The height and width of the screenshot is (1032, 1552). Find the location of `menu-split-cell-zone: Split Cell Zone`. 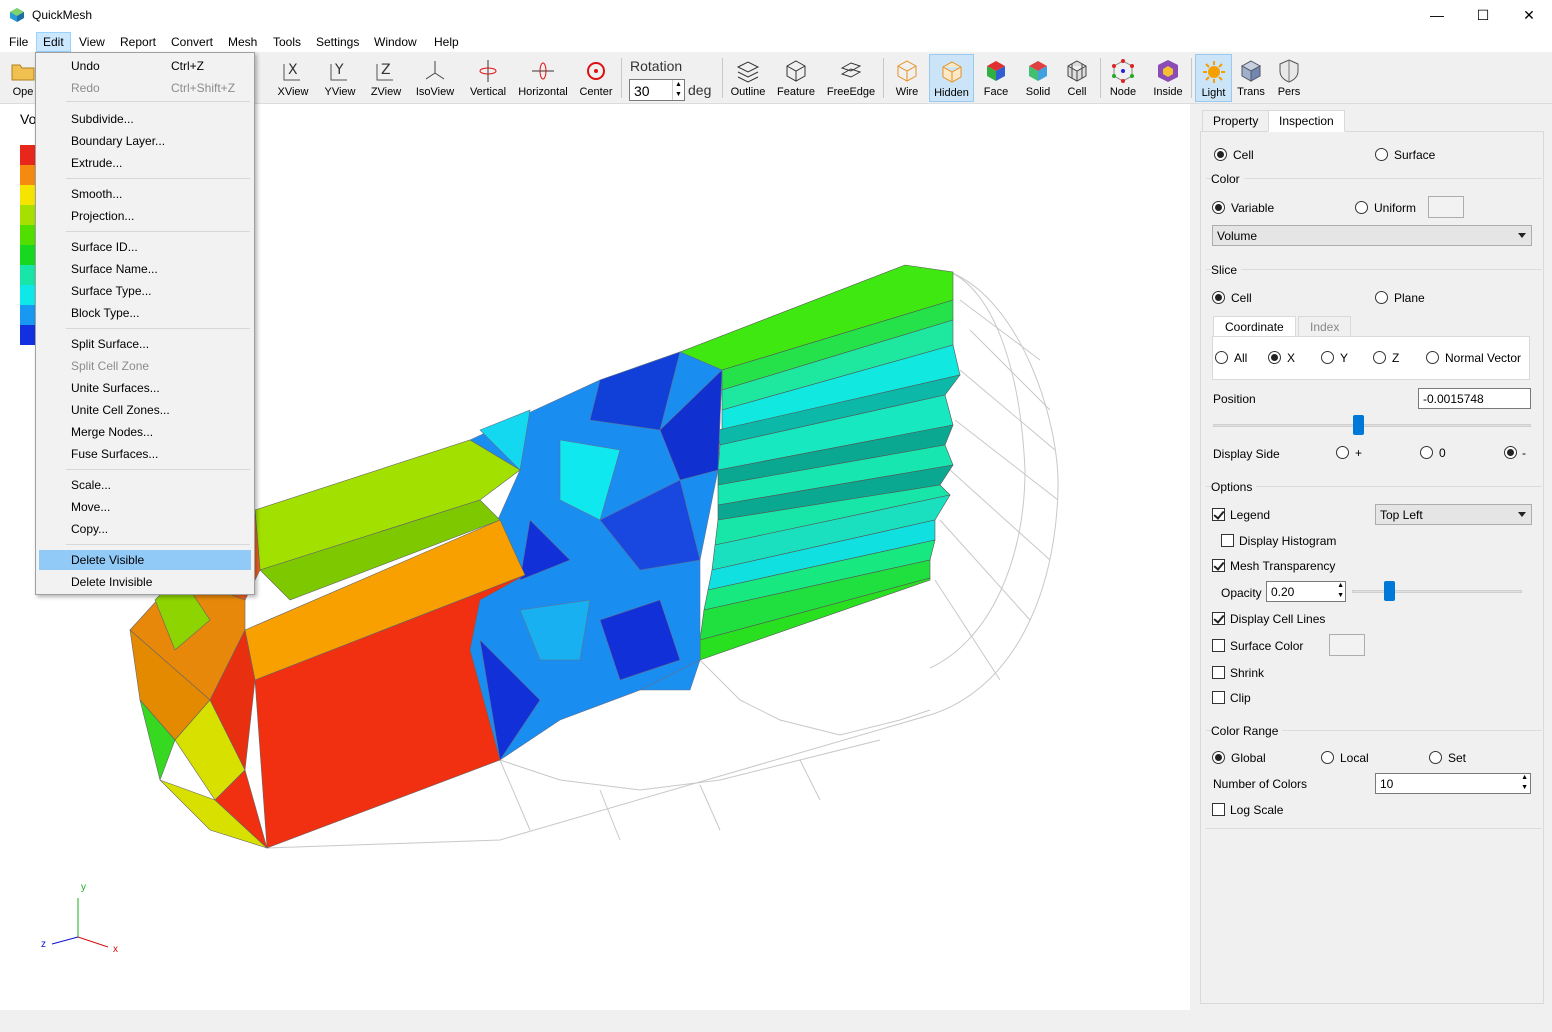

menu-split-cell-zone: Split Cell Zone is located at coordinates (145, 366).